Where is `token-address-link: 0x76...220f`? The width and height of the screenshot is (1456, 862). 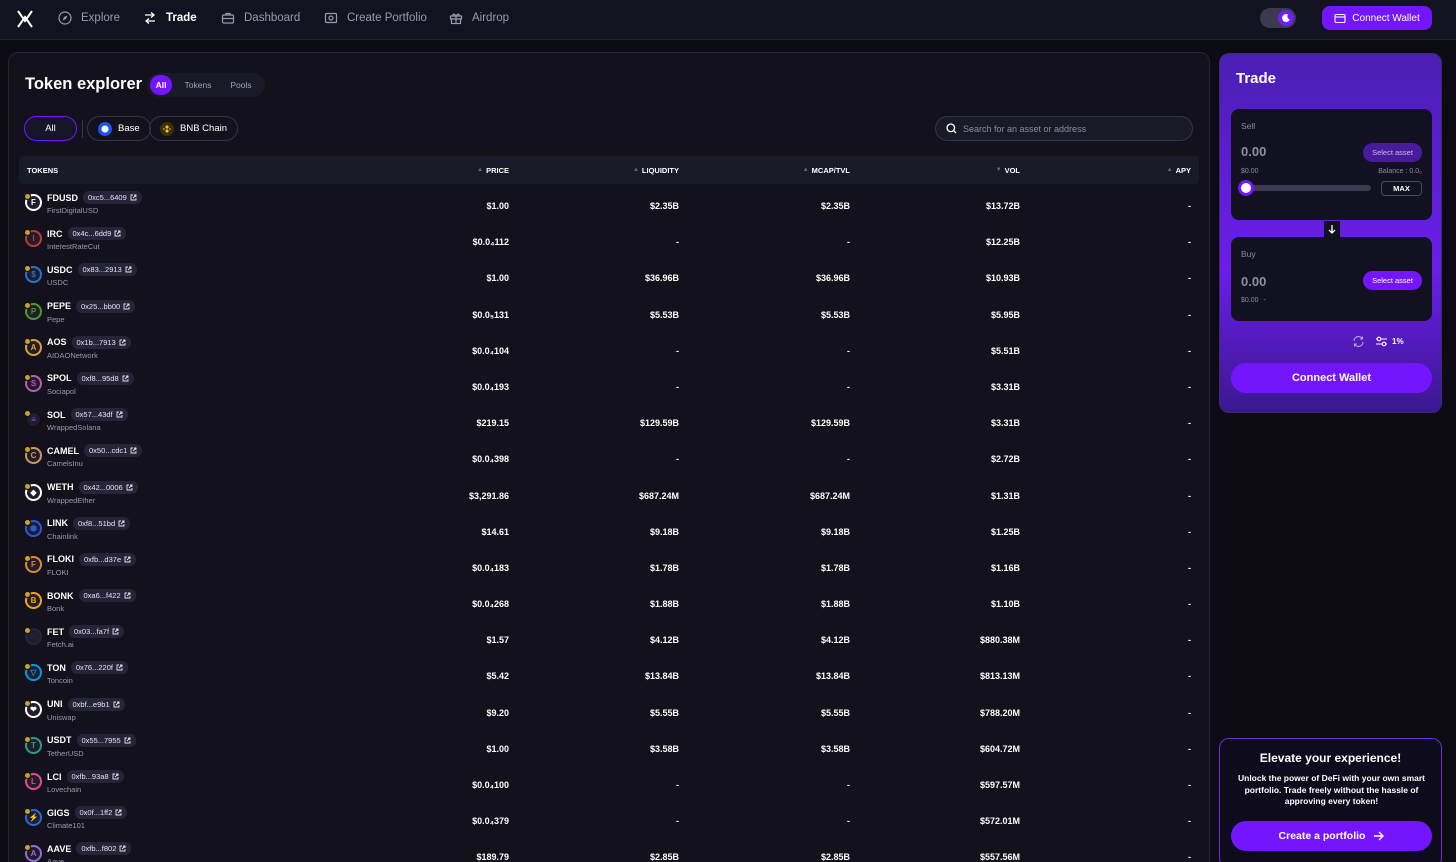
token-address-link: 0x76...220f is located at coordinates (99, 668).